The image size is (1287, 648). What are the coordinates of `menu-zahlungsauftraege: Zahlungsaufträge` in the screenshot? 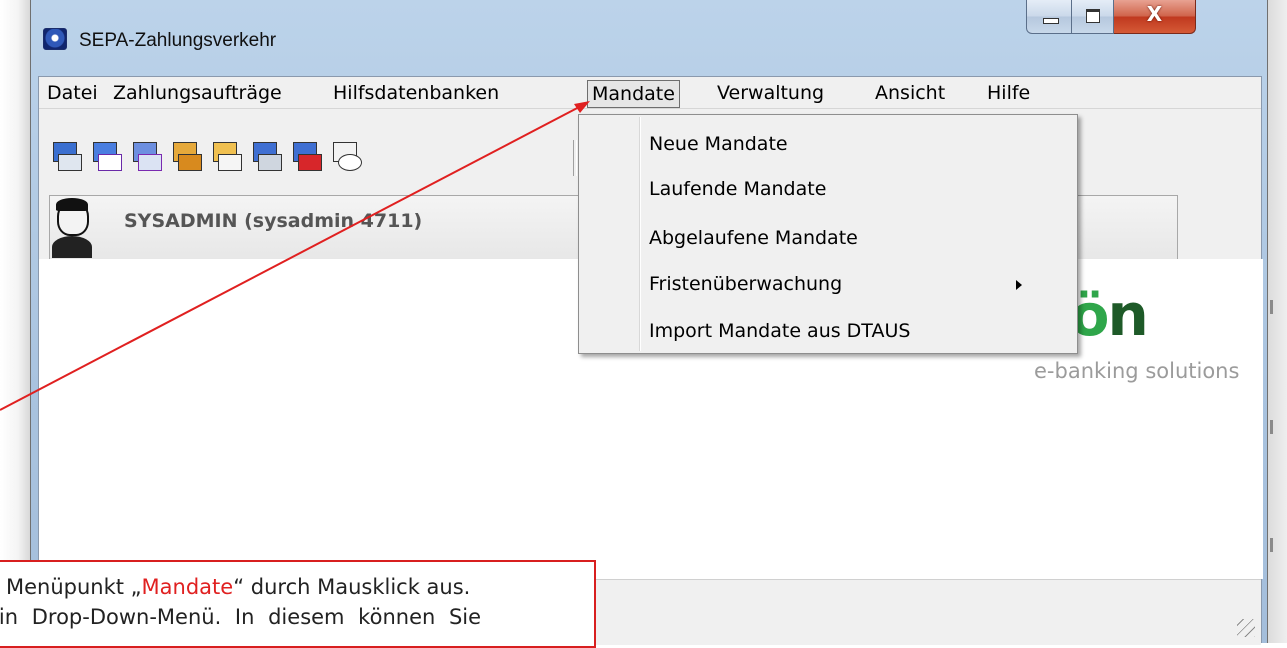 It's located at (197, 93).